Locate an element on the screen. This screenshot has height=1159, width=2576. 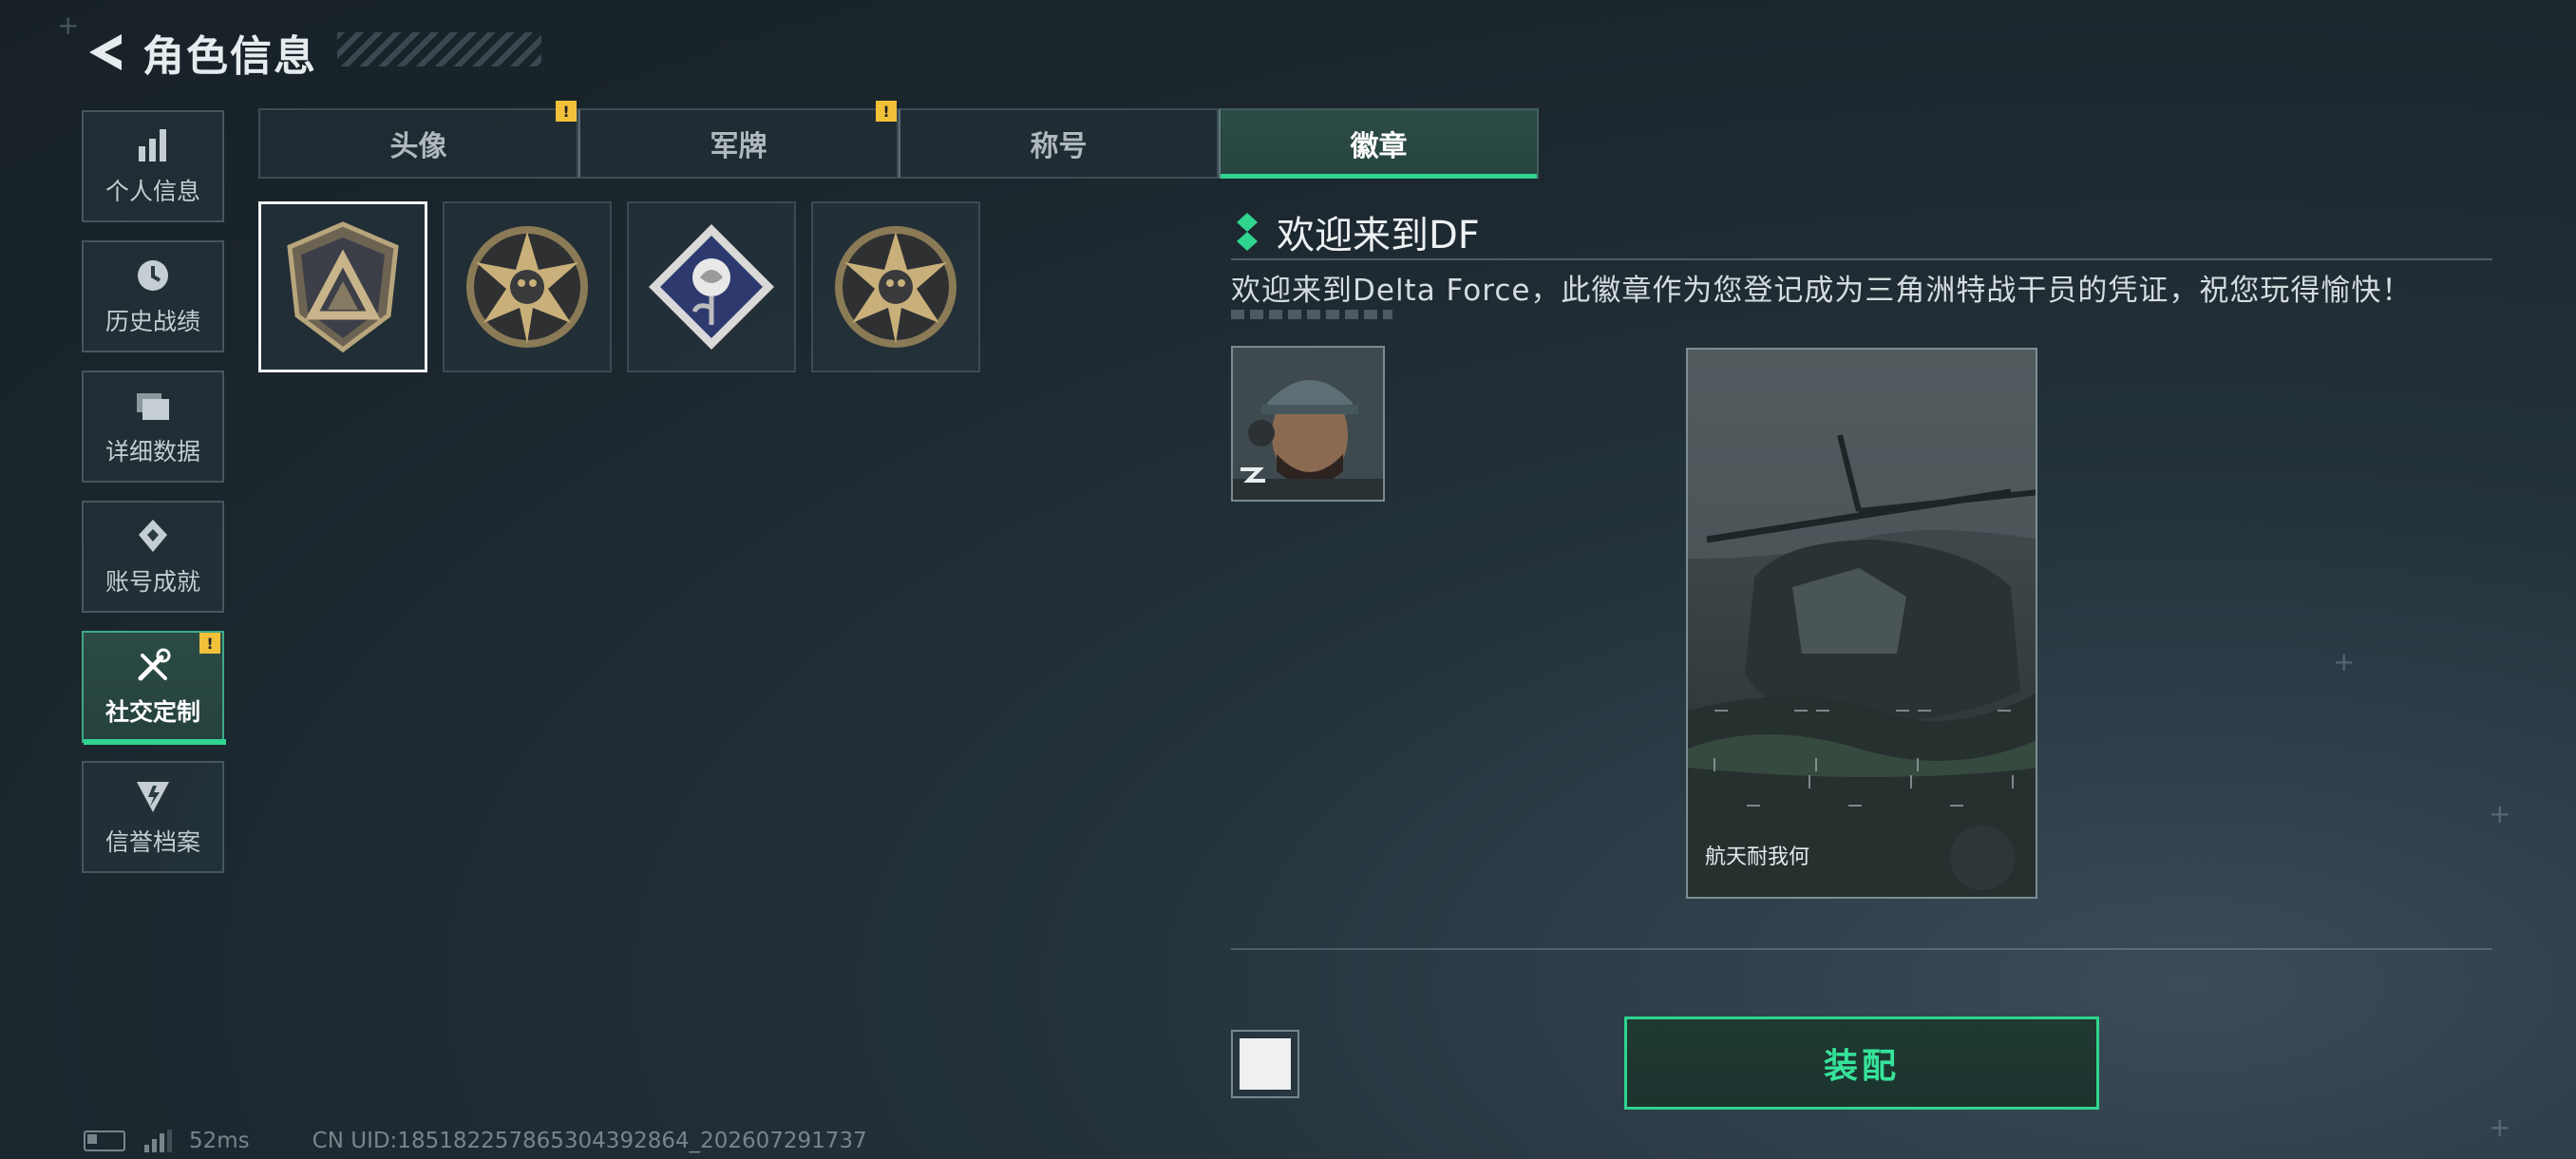
tab-label: 徽章 is located at coordinates (1379, 146).